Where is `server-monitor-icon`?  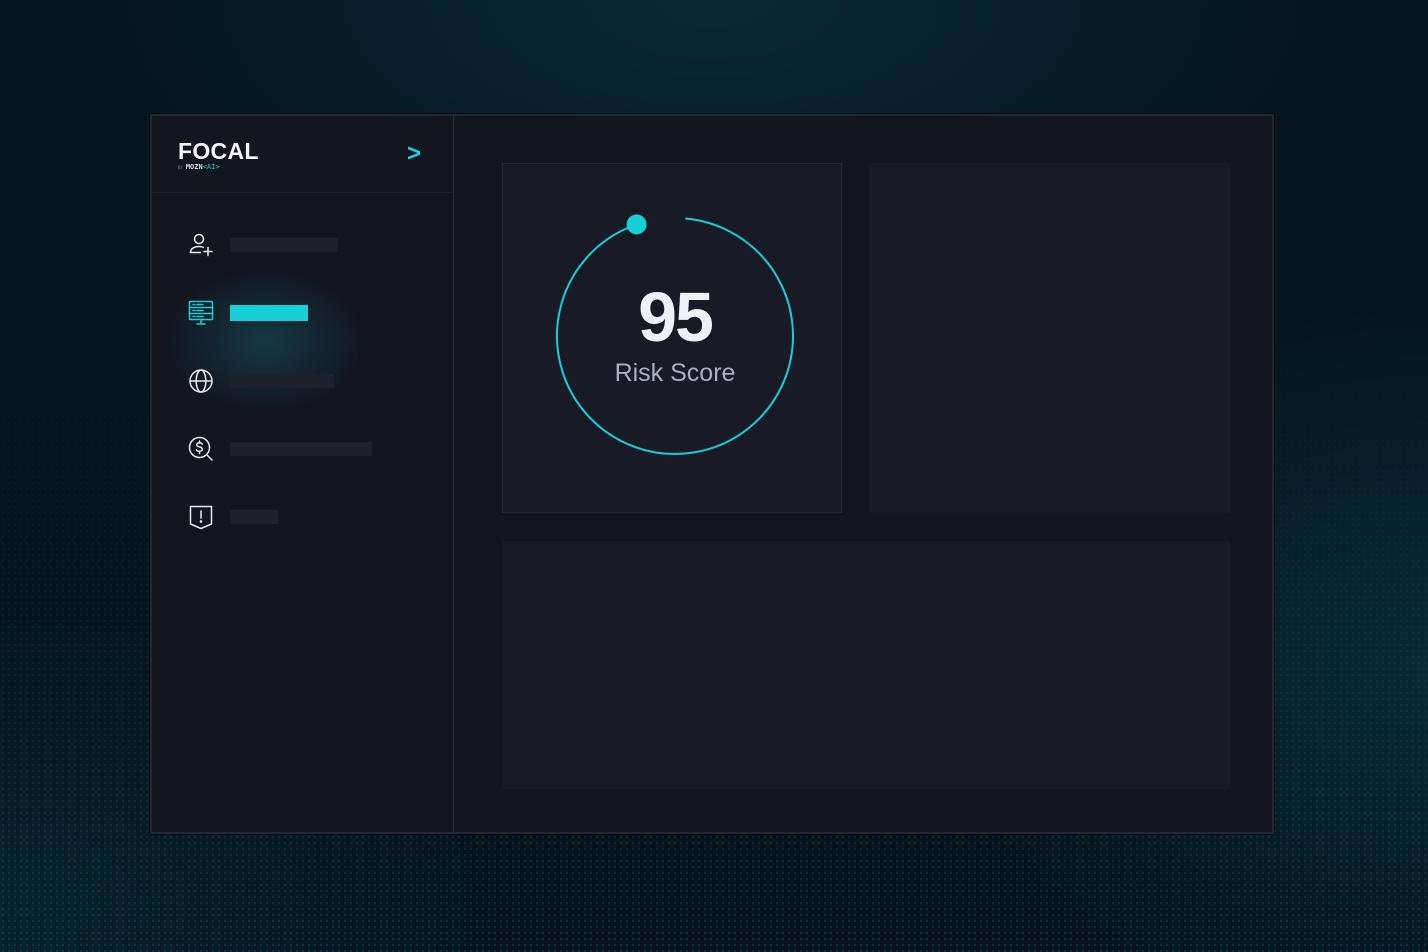 server-monitor-icon is located at coordinates (201, 313).